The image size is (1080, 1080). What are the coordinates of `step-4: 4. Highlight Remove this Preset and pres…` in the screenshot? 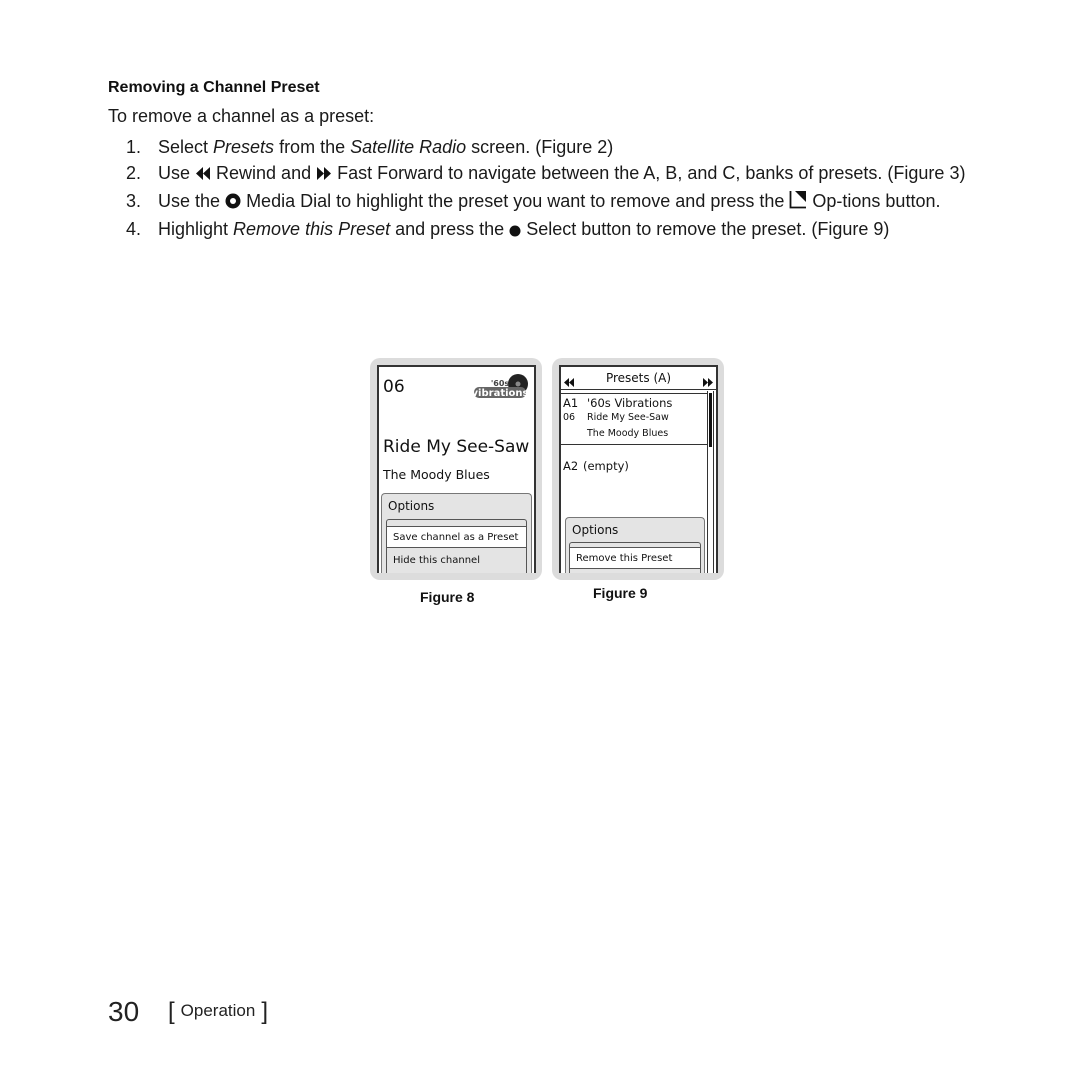 It's located at (538, 230).